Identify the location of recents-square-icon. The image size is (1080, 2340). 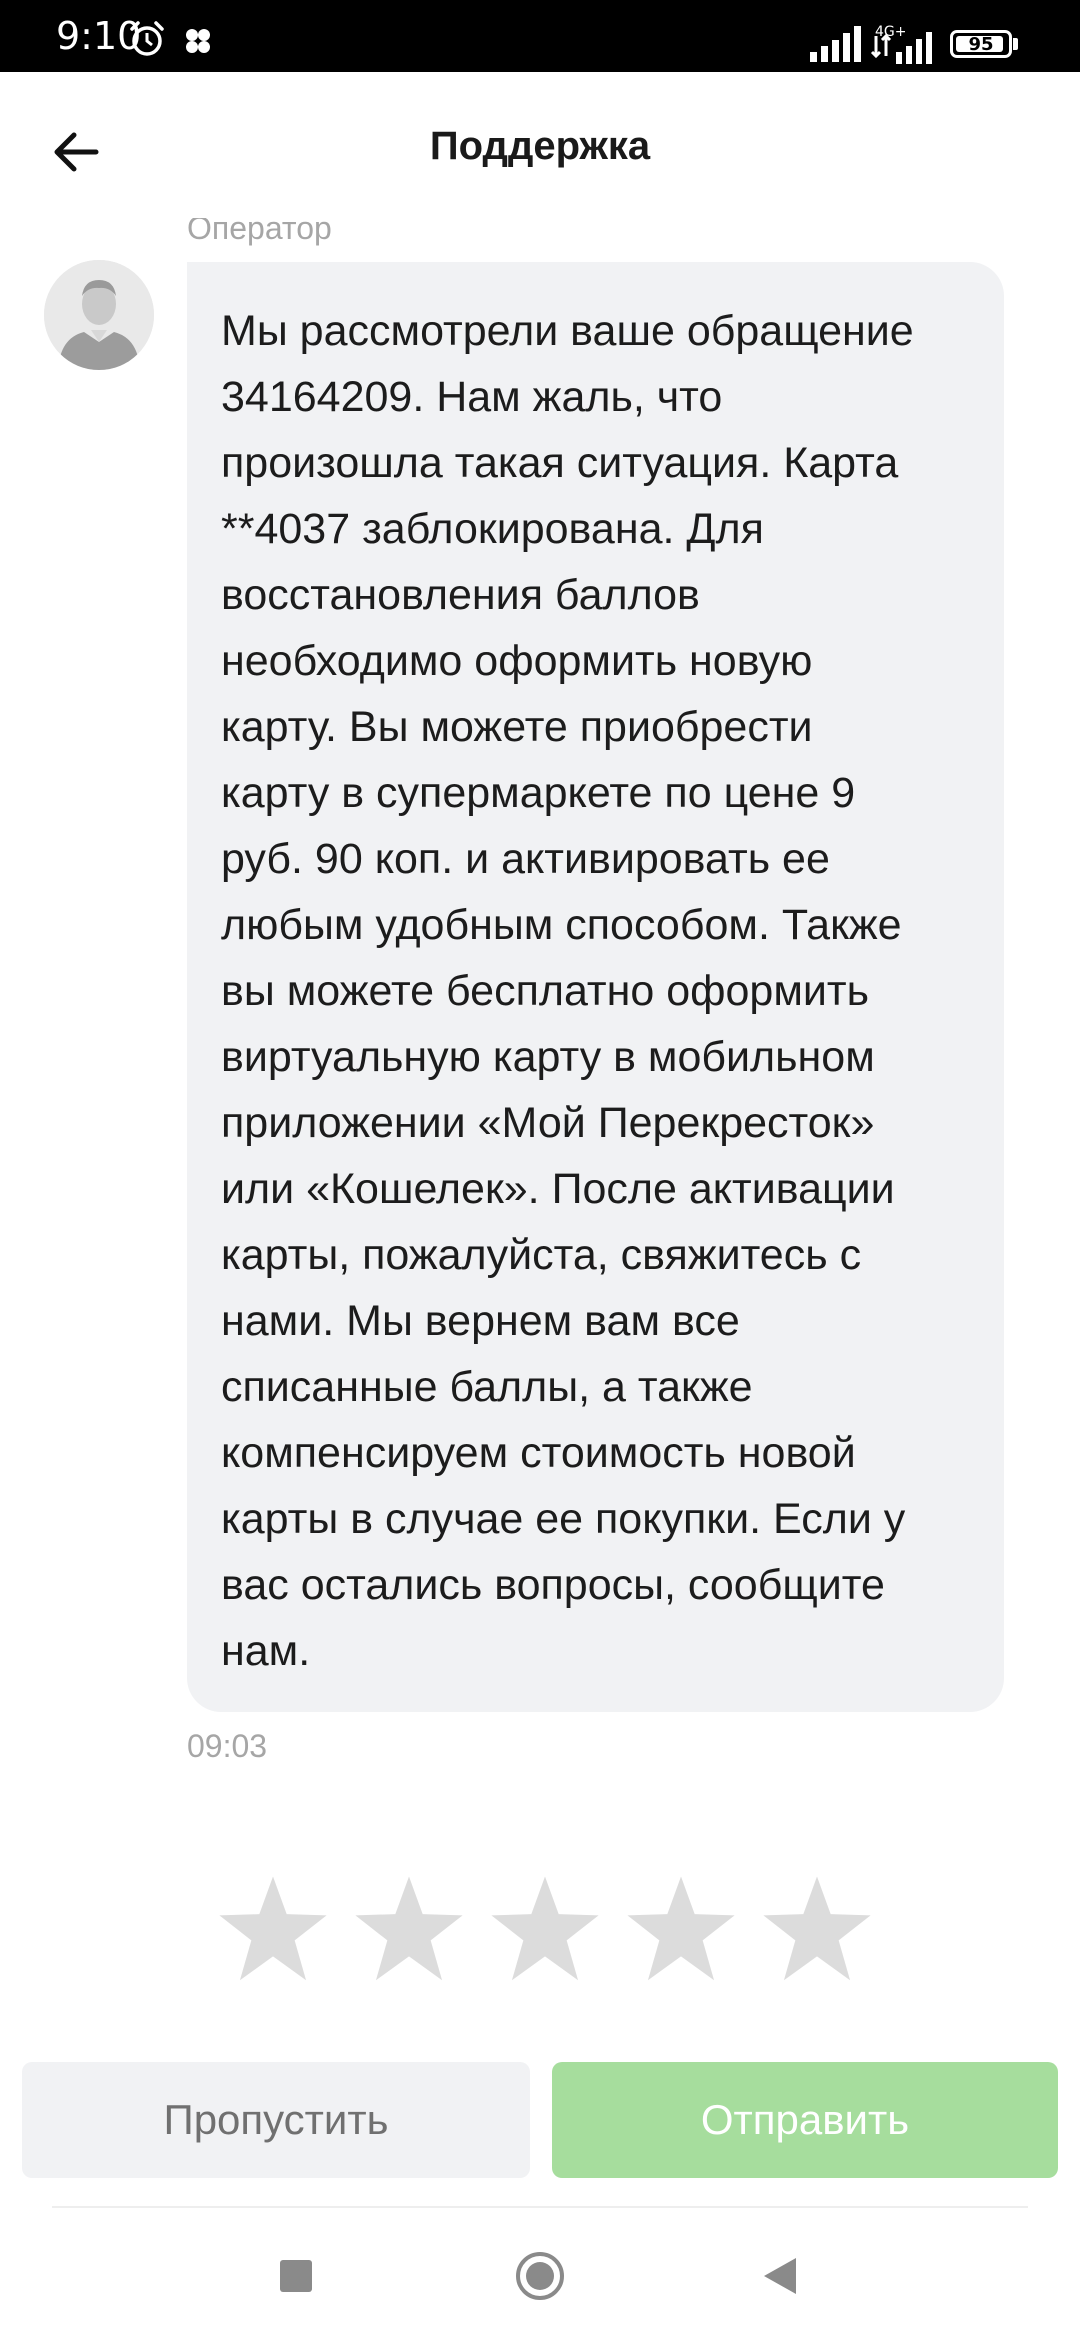
(296, 2276).